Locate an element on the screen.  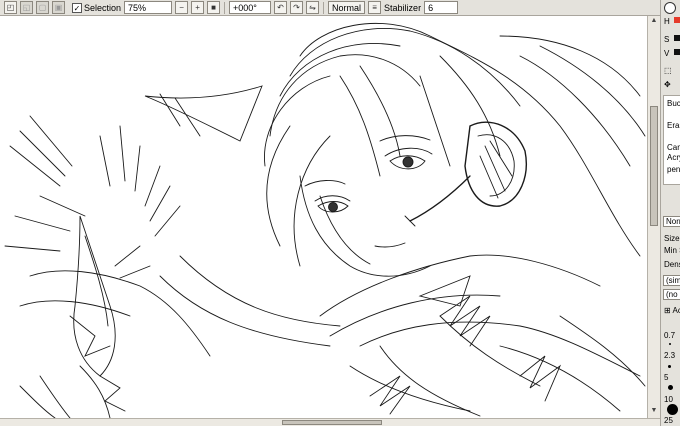
brush-shape-select: (simp is located at coordinates (671, 280).